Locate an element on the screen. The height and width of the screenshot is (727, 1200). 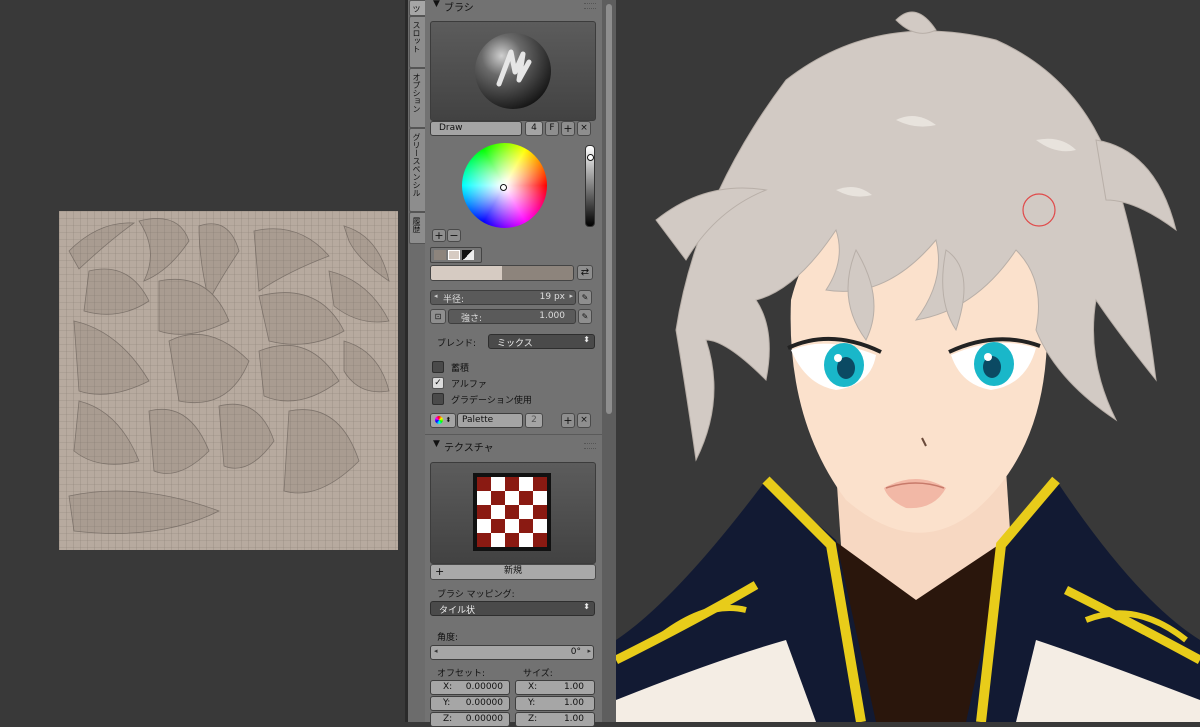
add-brush-button: + is located at coordinates (568, 128).